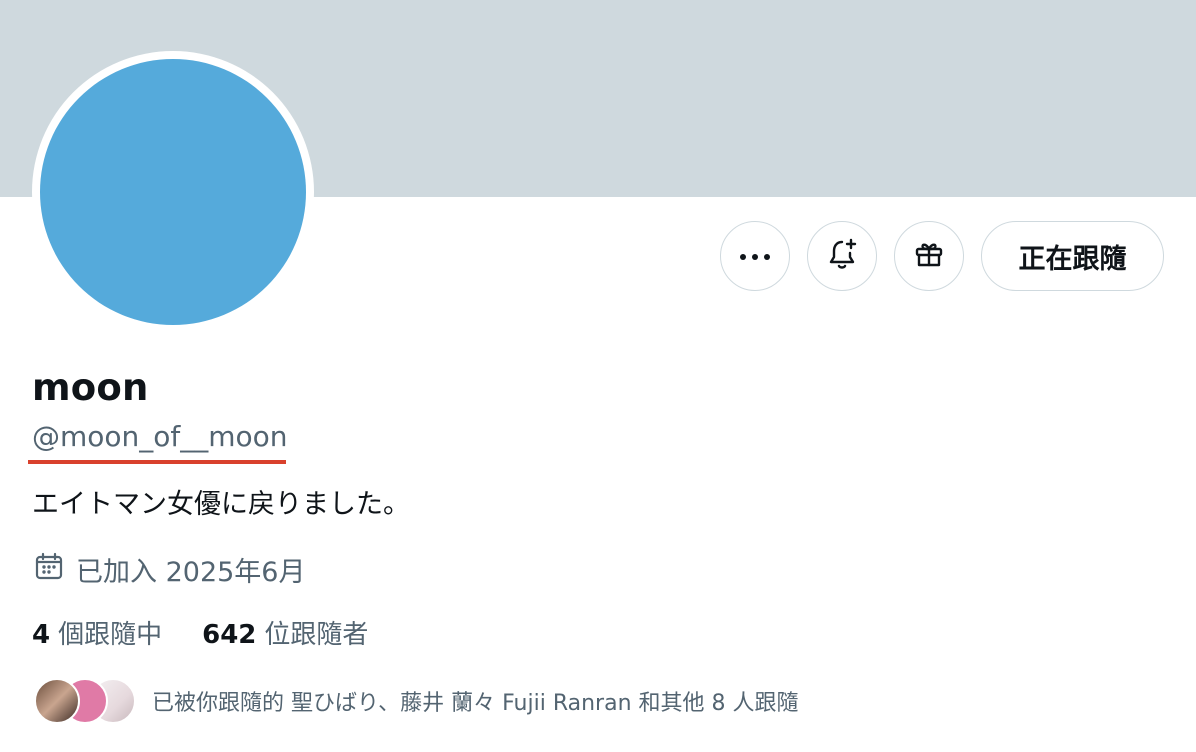 The width and height of the screenshot is (1196, 752). I want to click on mutual-avatars, so click(85, 701).